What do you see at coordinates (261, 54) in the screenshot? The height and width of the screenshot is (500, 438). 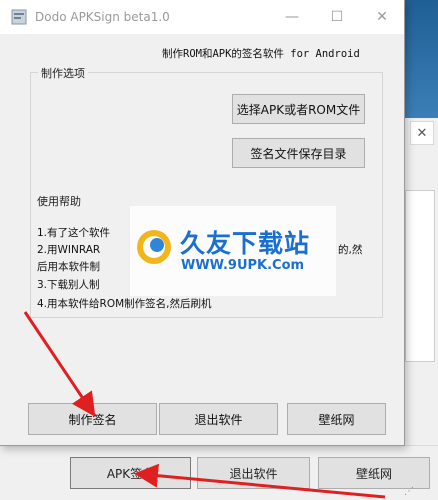 I see `app-subtitle: 制作ROM和APK的签名软件 for Android` at bounding box center [261, 54].